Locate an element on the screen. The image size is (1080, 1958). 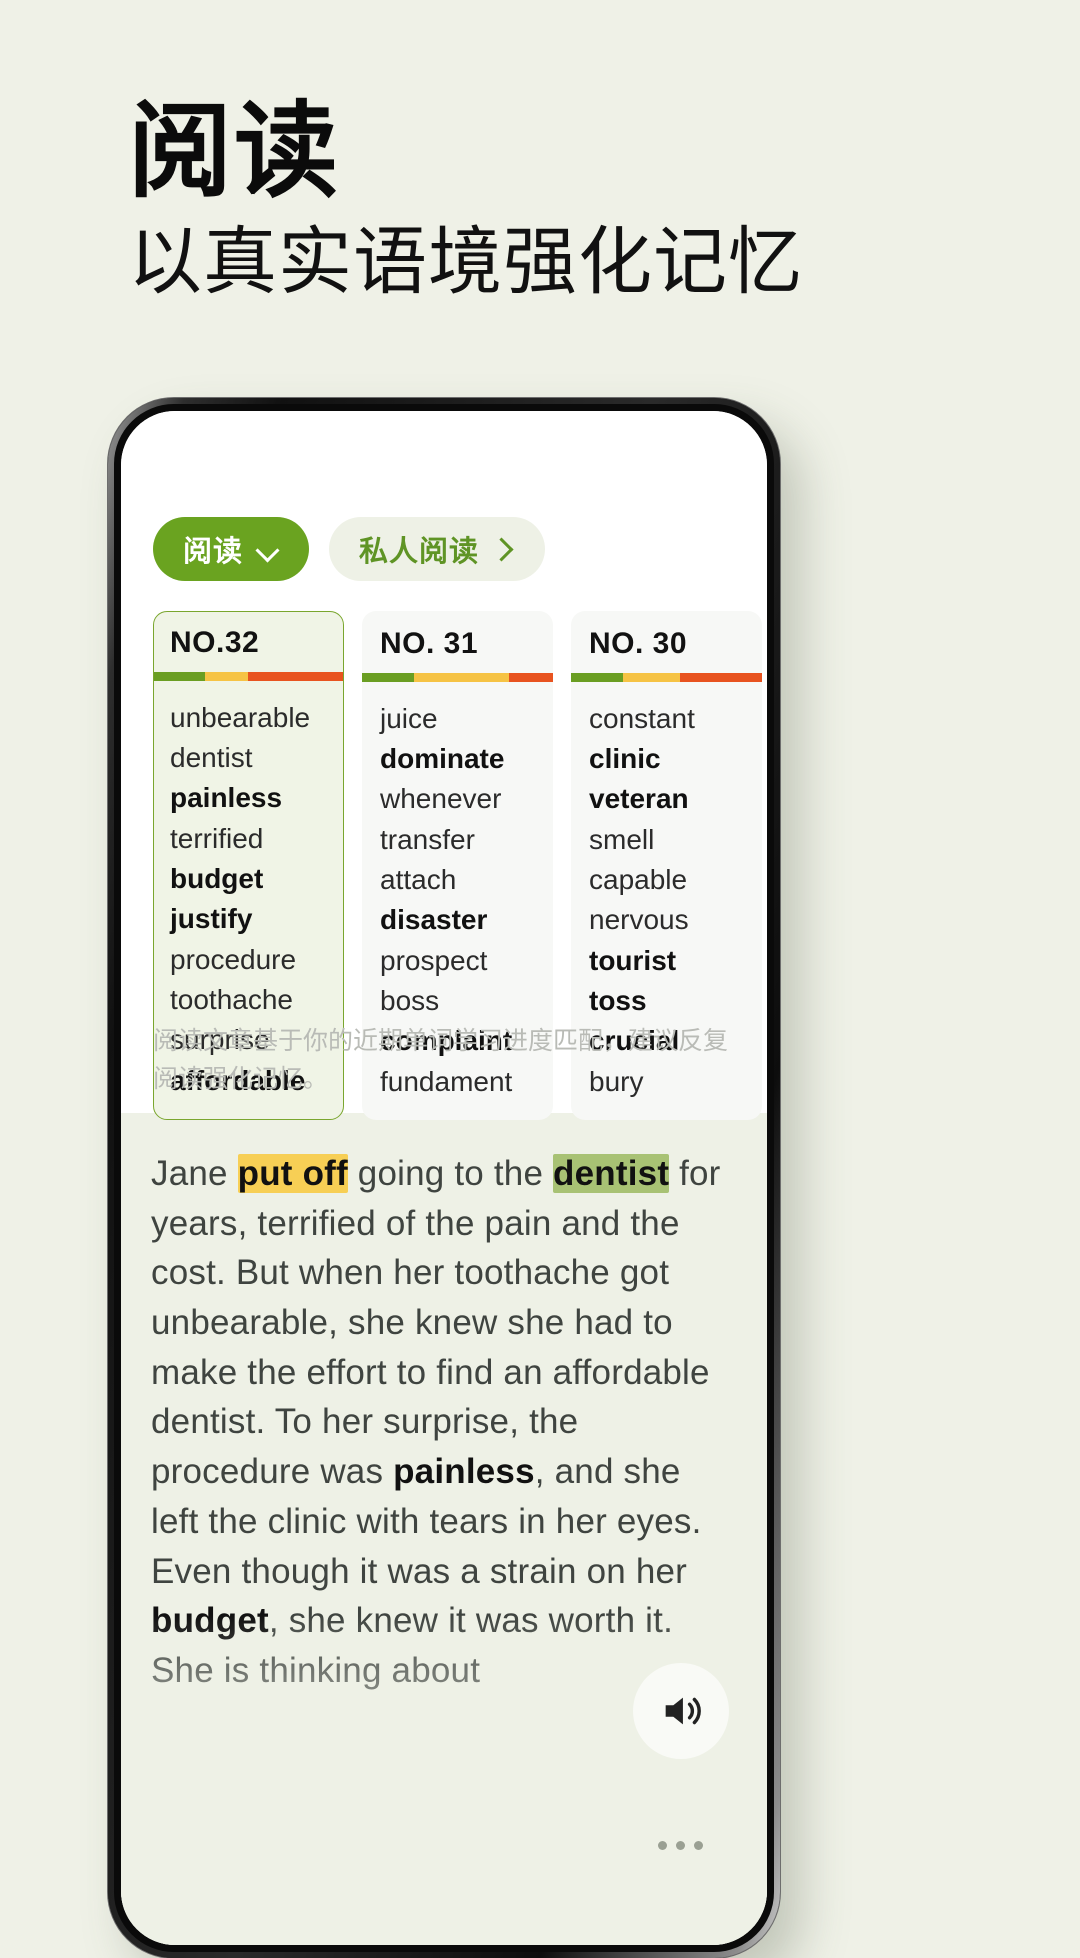
tab-label: 阅读 is located at coordinates (213, 552).